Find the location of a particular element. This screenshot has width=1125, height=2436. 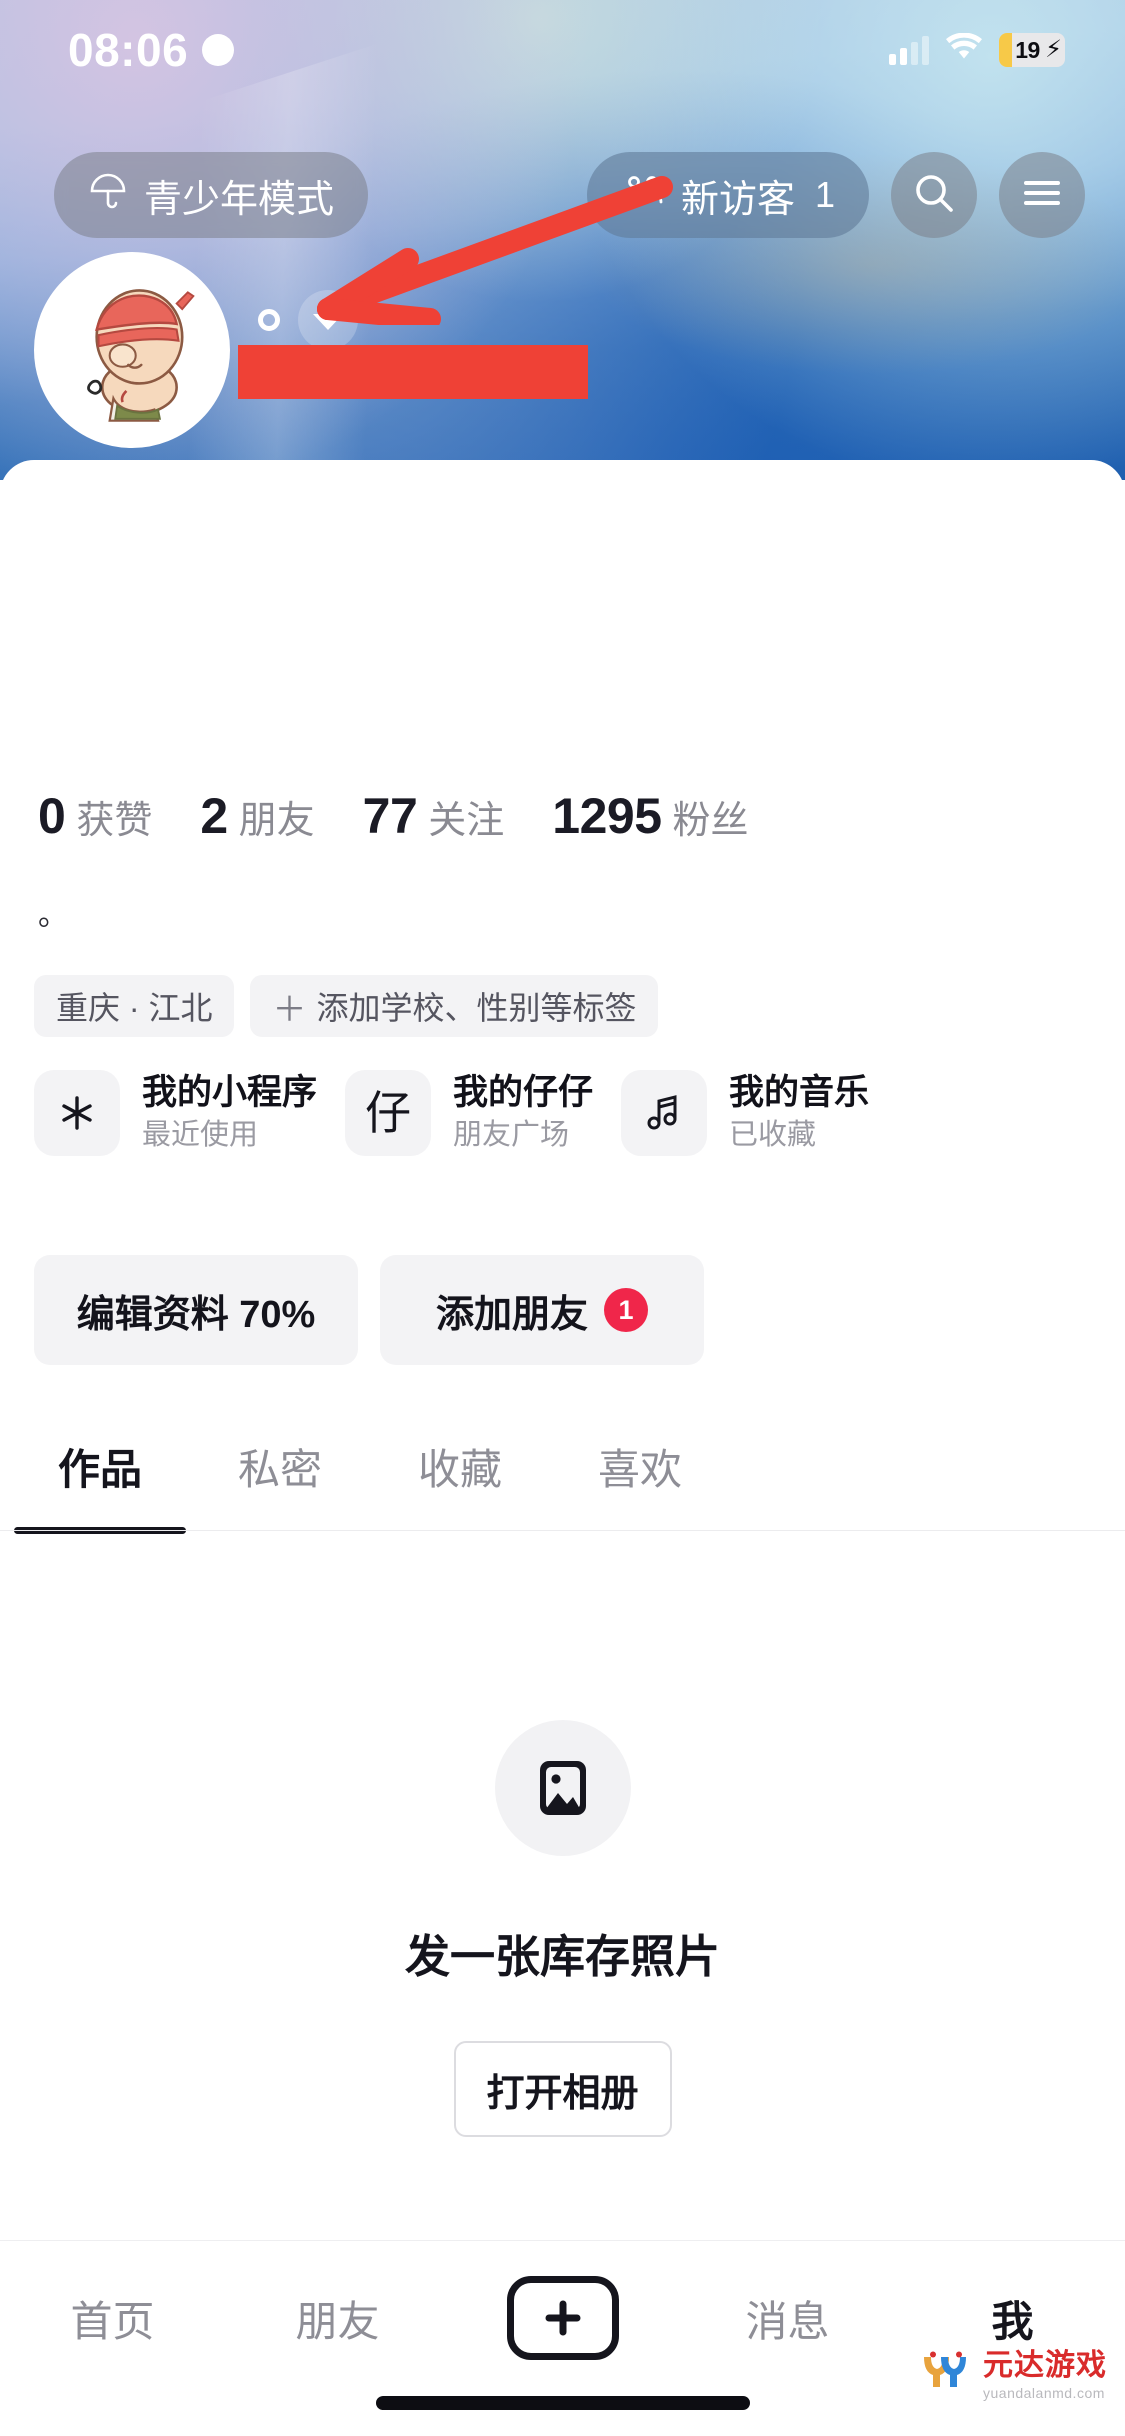

avatar-cartoon-character is located at coordinates (132, 350).